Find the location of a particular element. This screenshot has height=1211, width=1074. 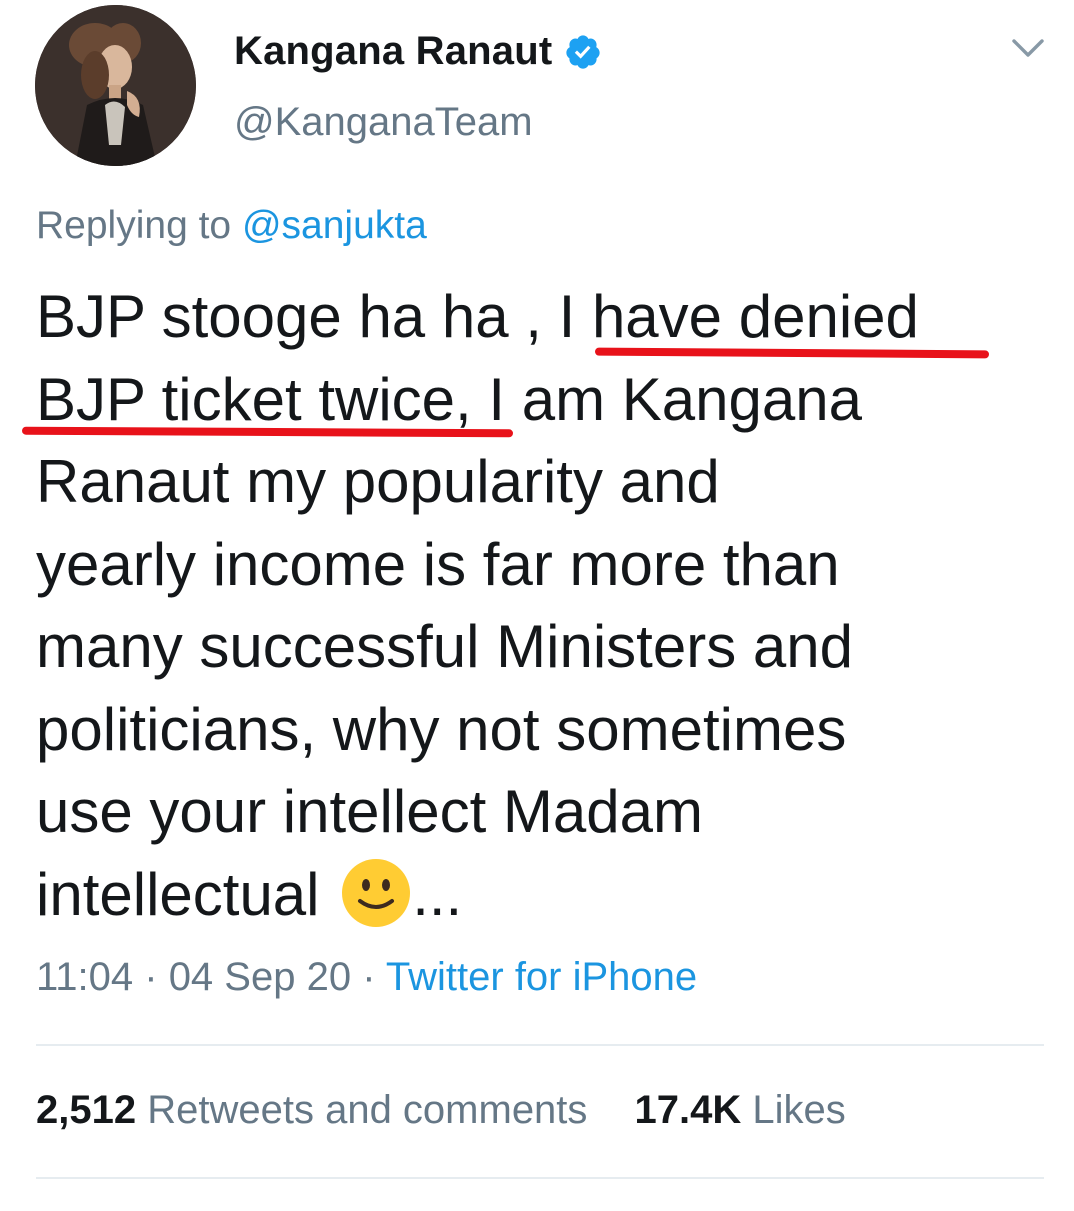

replying-to: Replying to @sanjukta is located at coordinates (231, 226).